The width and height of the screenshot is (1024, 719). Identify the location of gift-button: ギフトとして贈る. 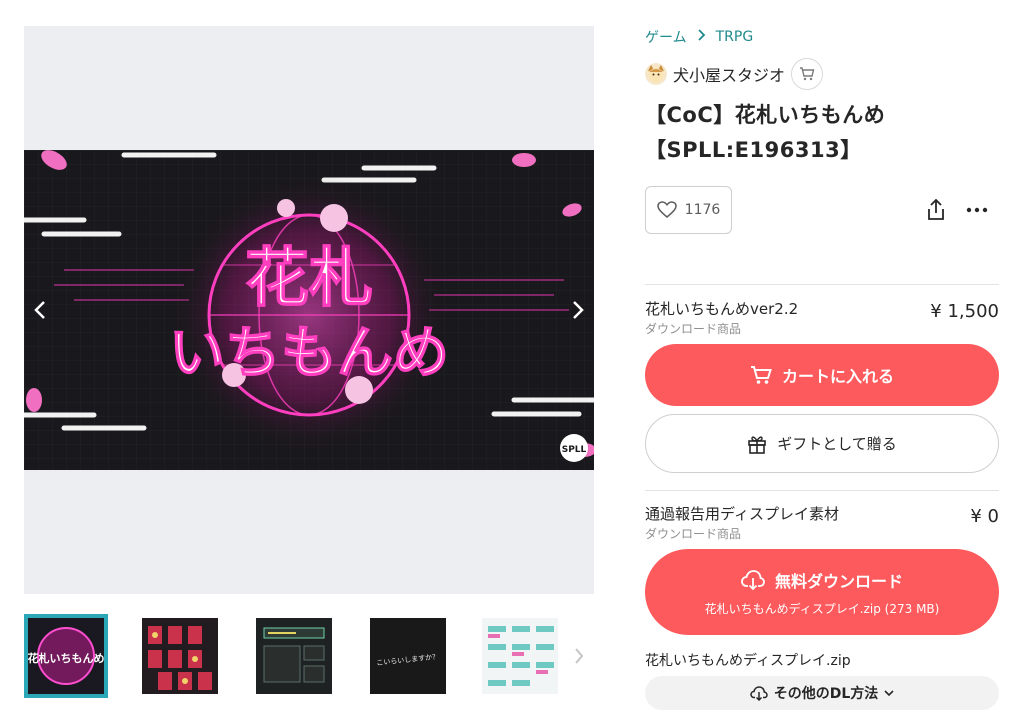
(822, 443).